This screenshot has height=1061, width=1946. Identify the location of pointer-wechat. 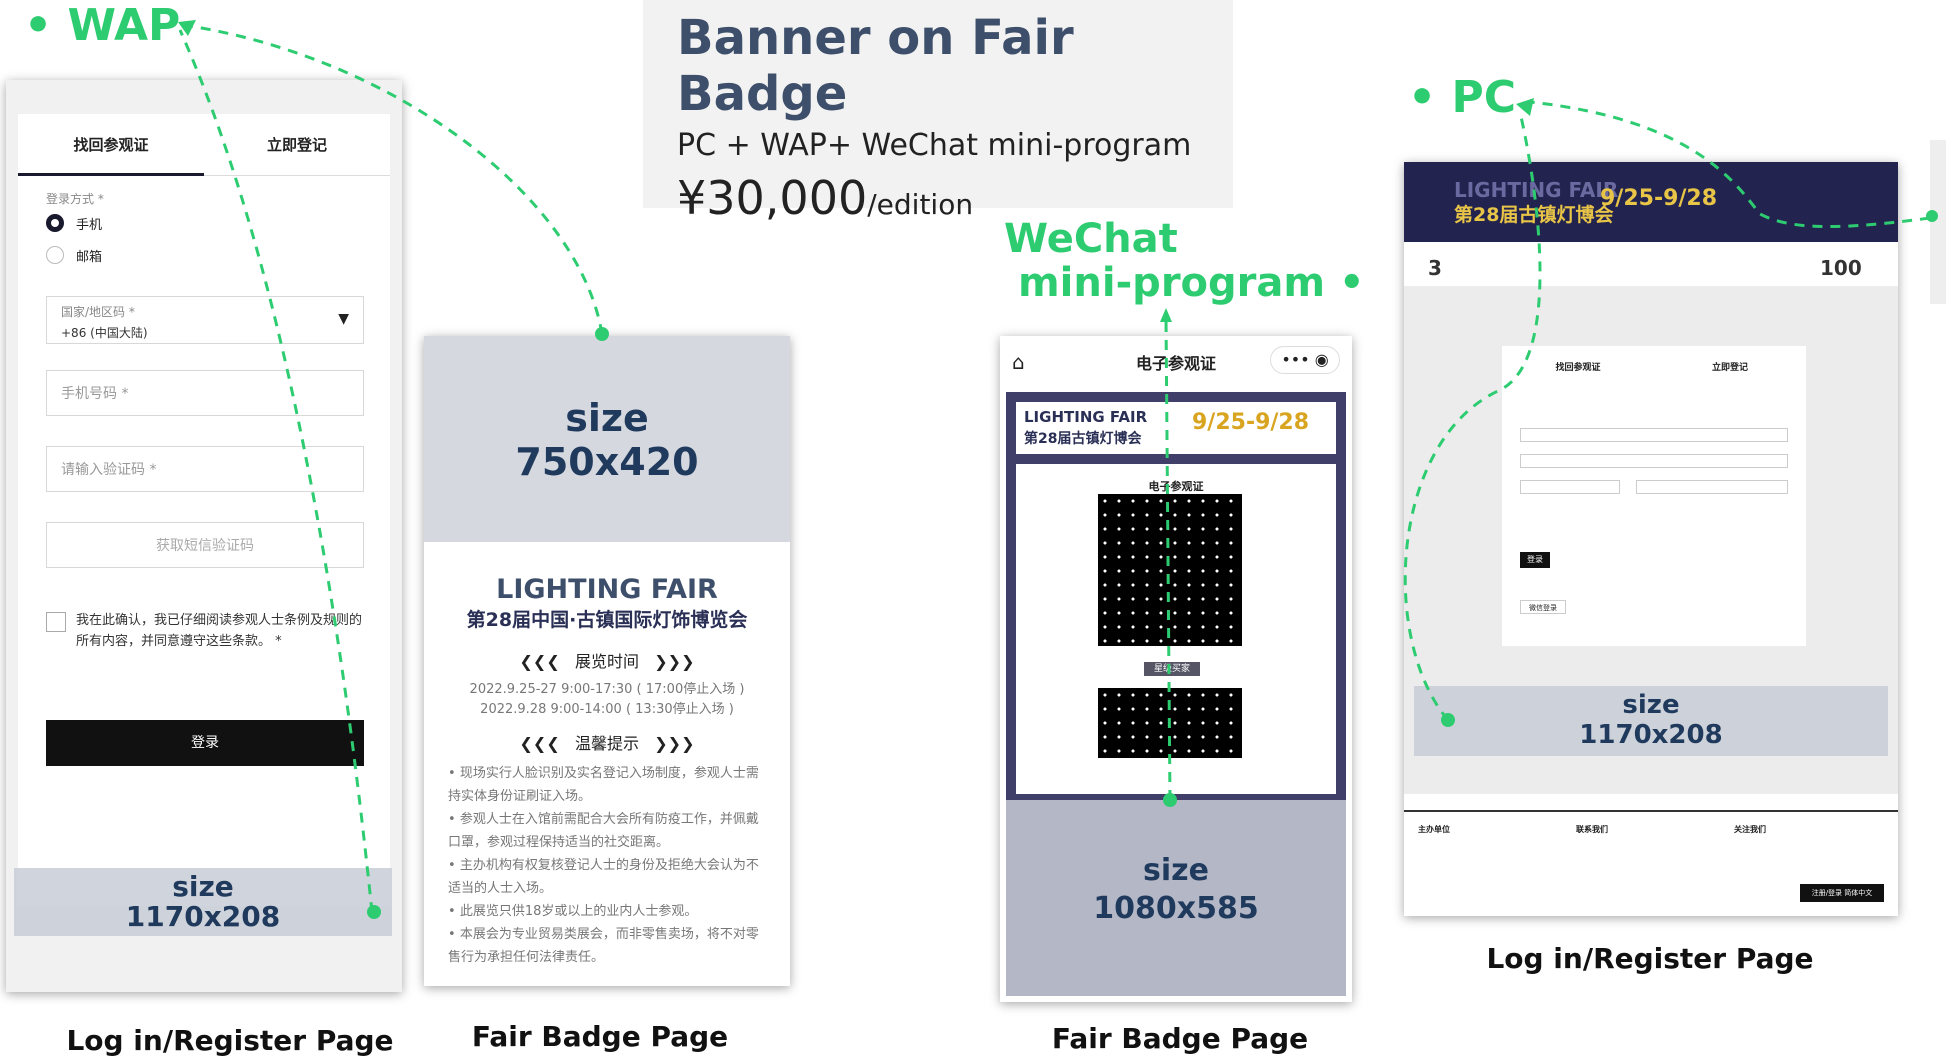
(1168, 559).